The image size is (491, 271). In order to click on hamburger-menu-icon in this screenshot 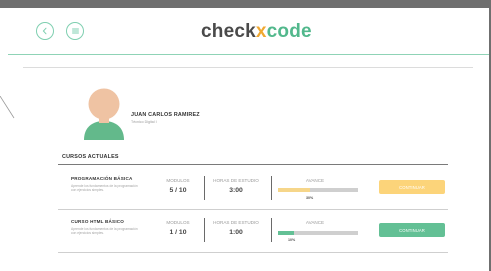, I will do `click(75, 31)`.